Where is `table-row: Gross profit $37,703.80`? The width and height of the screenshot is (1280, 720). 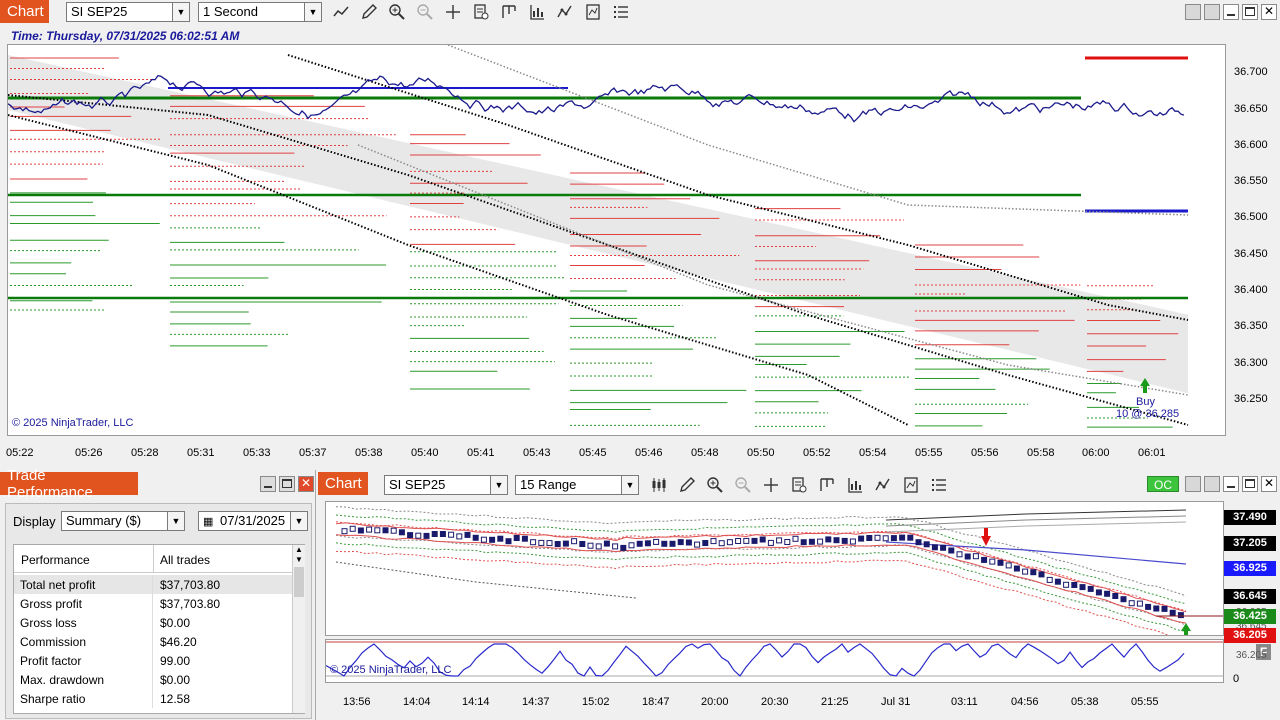
table-row: Gross profit $37,703.80 is located at coordinates (153, 603).